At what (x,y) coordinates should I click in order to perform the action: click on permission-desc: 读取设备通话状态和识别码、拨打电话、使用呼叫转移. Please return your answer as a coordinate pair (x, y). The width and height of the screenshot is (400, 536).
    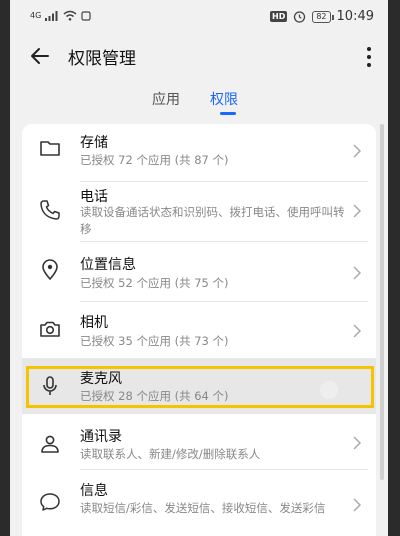
    Looking at the image, I should click on (212, 220).